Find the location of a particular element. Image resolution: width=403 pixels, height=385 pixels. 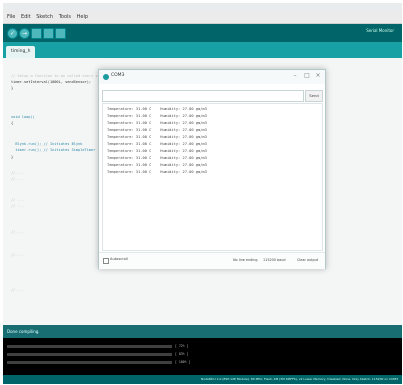

upload-icon: → is located at coordinates (24, 33).